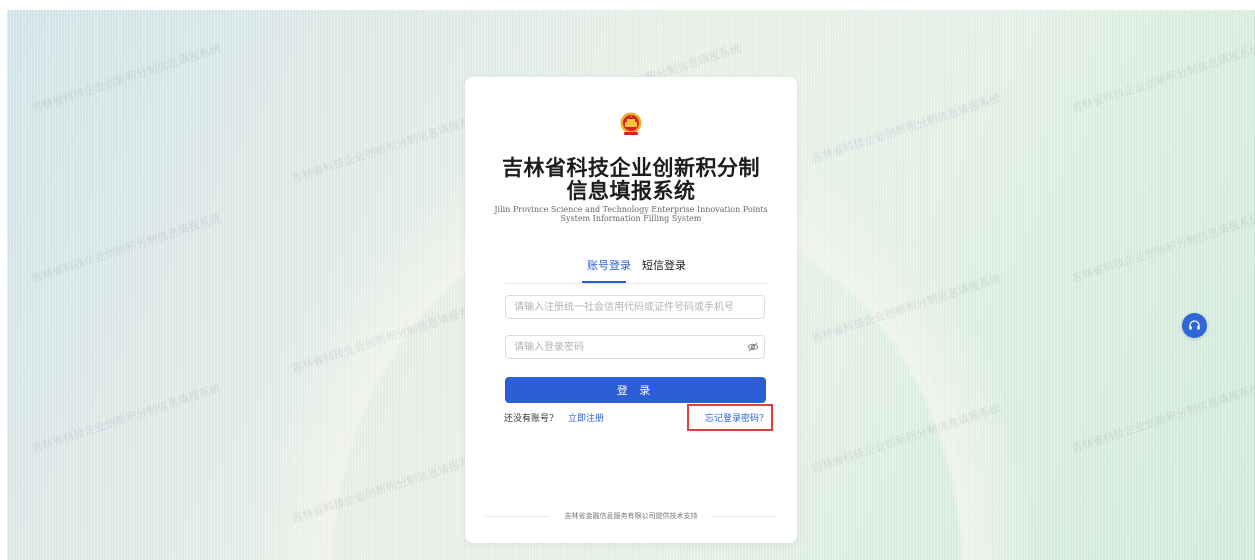  What do you see at coordinates (631, 123) in the screenshot?
I see `national-emblem-icon` at bounding box center [631, 123].